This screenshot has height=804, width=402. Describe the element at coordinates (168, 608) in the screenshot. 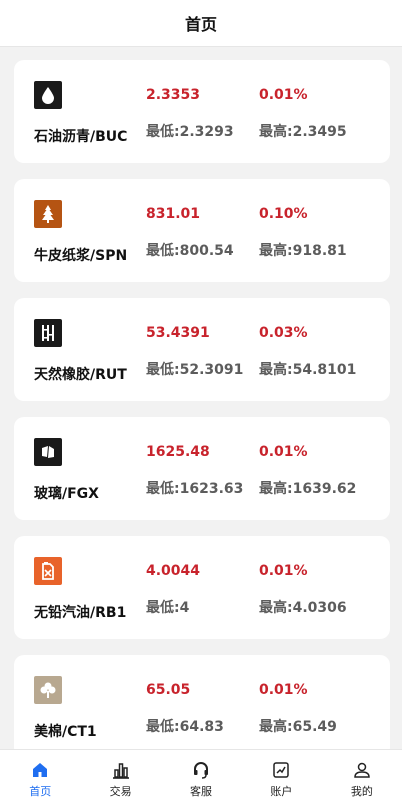

I see `commodity-low: 最低:4` at that location.